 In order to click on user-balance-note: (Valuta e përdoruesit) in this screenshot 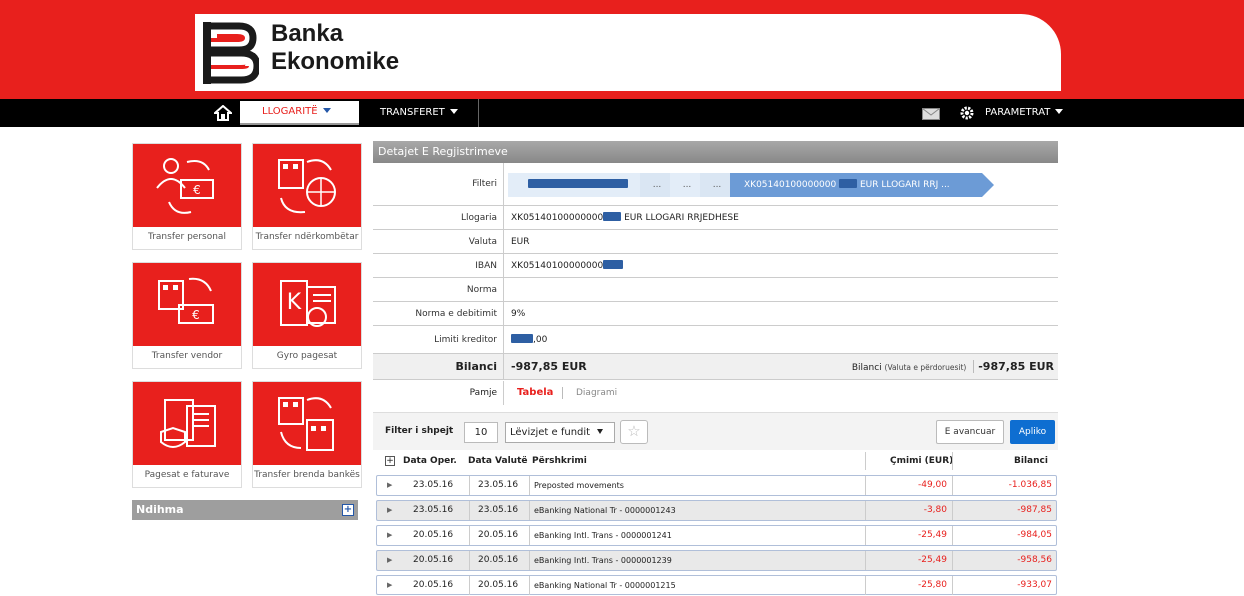, I will do `click(925, 367)`.